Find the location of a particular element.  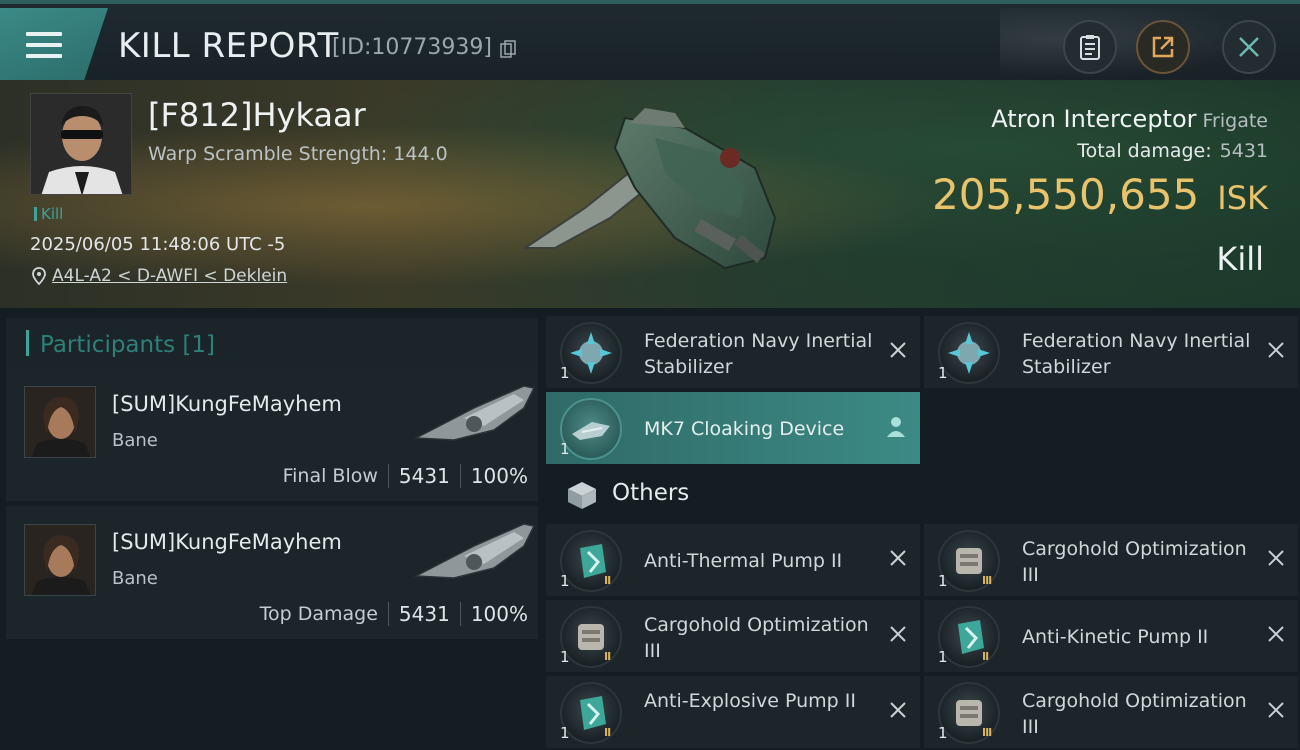

module-item-dropped: 1 MK7 Cloaking Device is located at coordinates (733, 428).